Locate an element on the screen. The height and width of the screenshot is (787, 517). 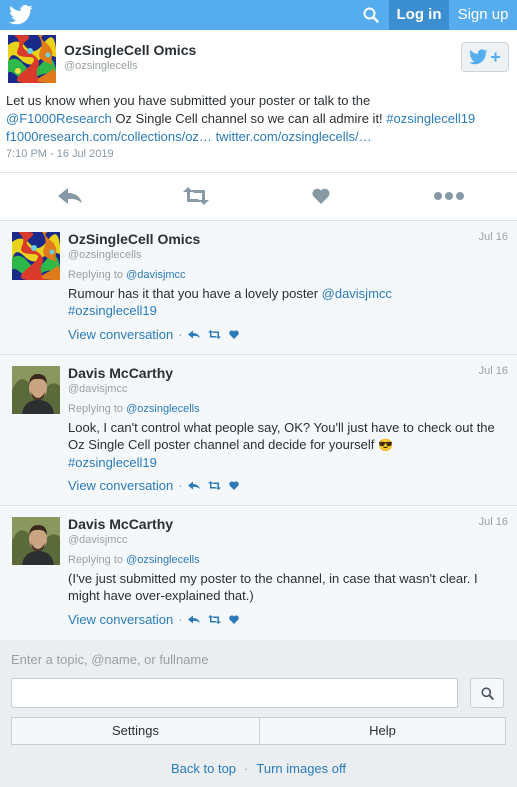
settings-button: Settings is located at coordinates (135, 731).